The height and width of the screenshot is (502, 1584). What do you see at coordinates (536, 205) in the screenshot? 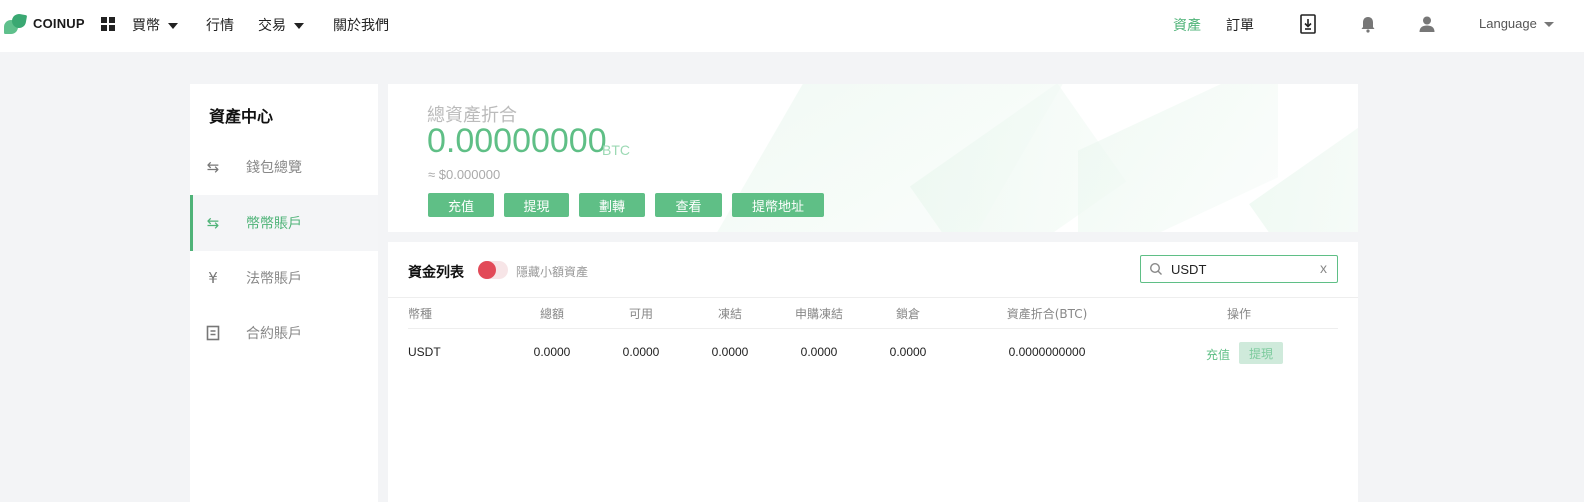
I see `withdraw-button: 提現` at bounding box center [536, 205].